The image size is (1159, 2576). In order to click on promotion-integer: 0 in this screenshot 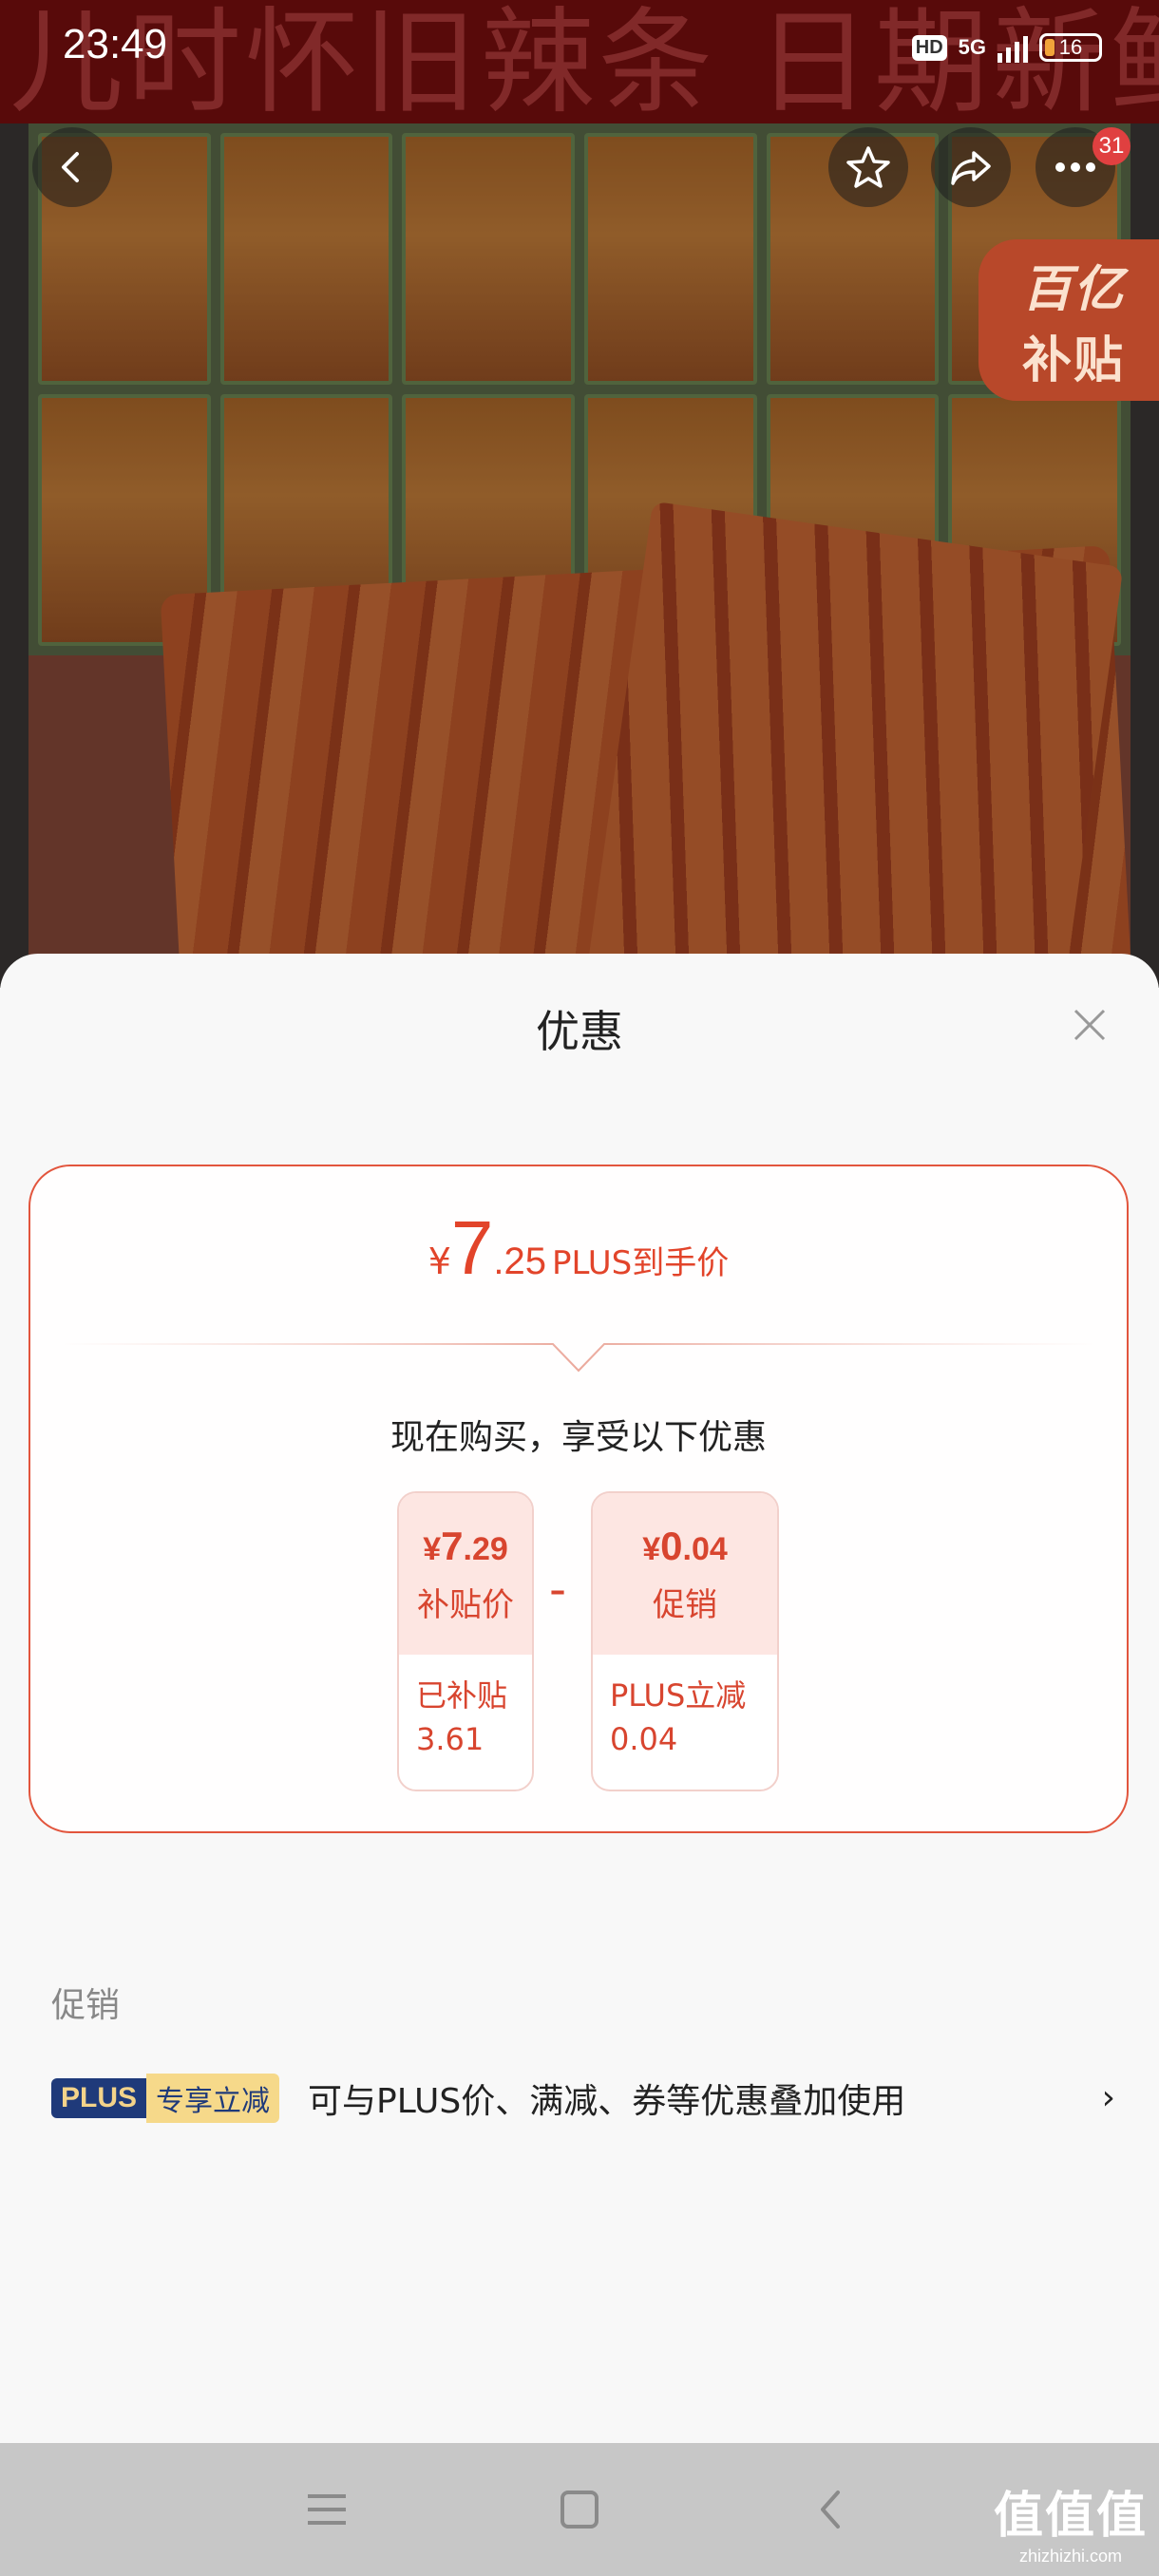, I will do `click(671, 1545)`.